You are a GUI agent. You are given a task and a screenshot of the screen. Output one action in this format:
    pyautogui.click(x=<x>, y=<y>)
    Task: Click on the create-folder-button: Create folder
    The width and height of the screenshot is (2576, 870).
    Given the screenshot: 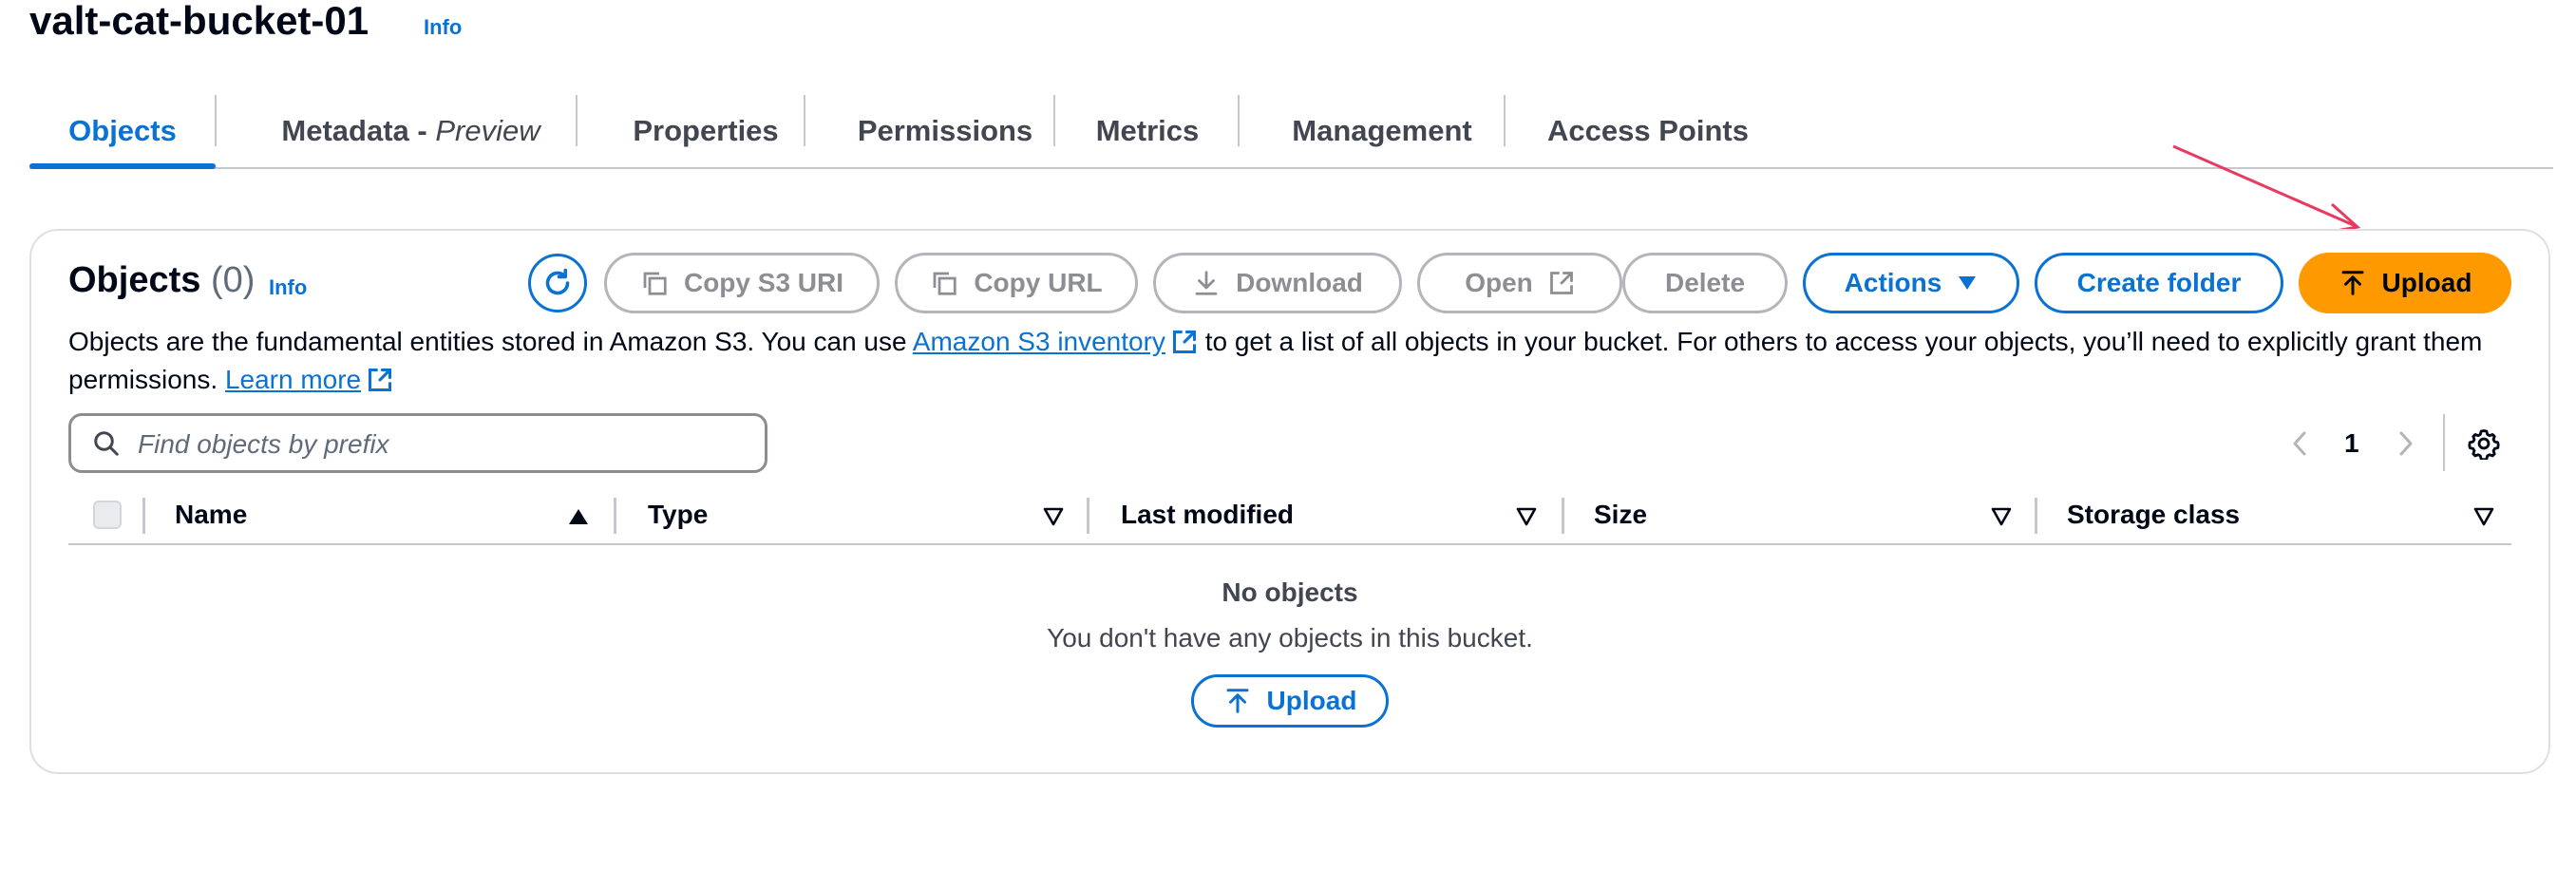 What is the action you would take?
    pyautogui.click(x=2159, y=283)
    